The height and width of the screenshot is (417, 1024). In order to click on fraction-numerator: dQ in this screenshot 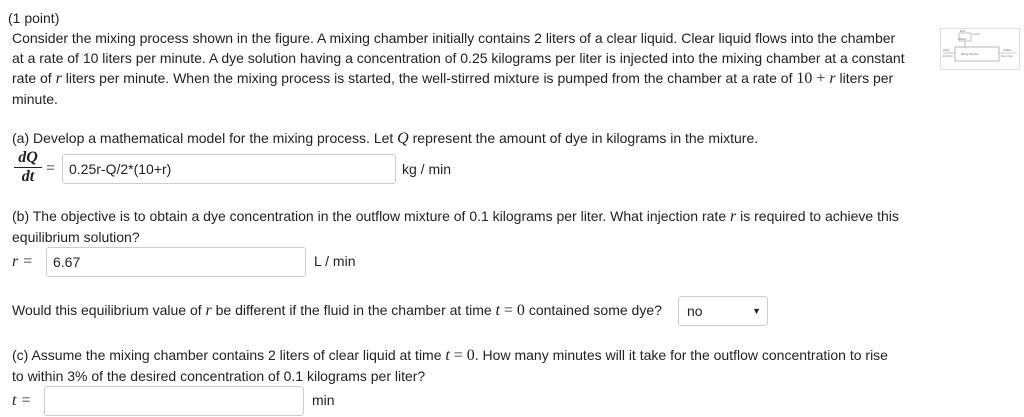, I will do `click(28, 157)`.